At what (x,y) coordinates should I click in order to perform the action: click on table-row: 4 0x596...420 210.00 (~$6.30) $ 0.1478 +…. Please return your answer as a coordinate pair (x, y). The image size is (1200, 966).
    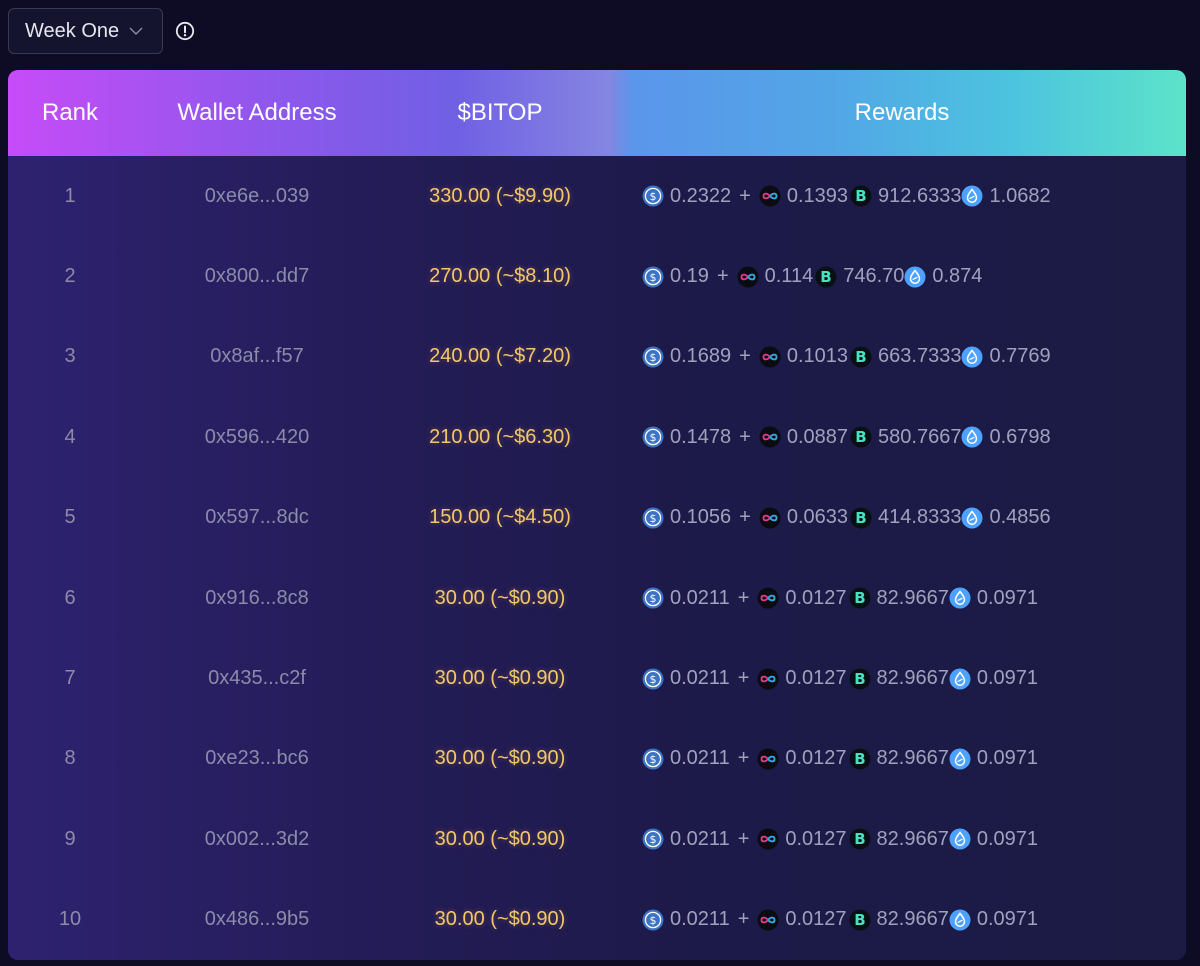
    Looking at the image, I should click on (597, 437).